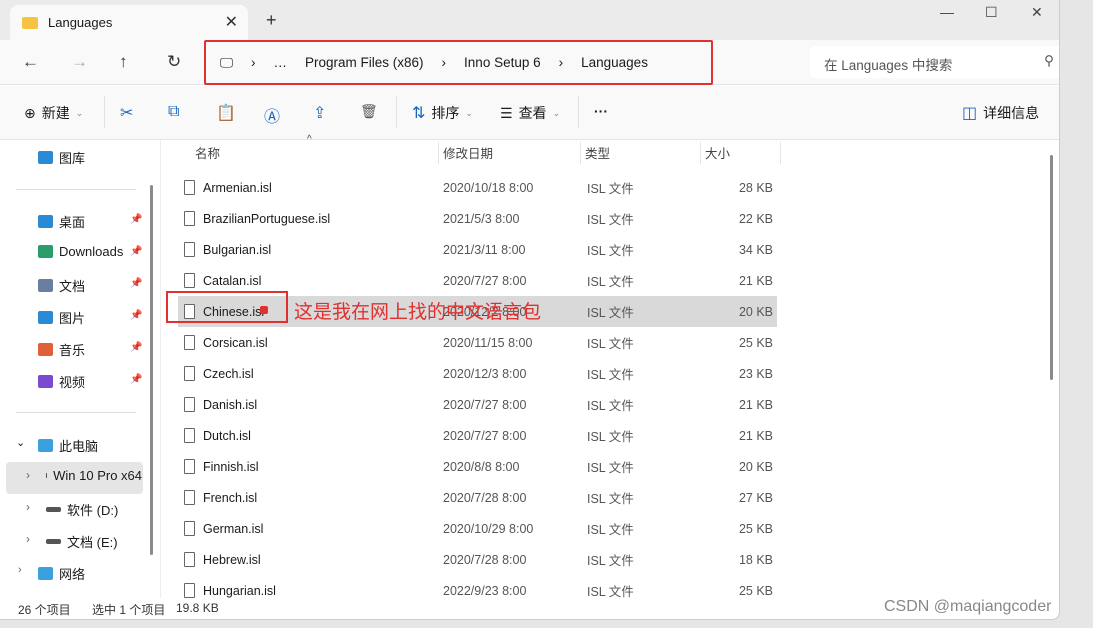 The image size is (1093, 628). I want to click on file-size: 22 KB, so click(755, 218).